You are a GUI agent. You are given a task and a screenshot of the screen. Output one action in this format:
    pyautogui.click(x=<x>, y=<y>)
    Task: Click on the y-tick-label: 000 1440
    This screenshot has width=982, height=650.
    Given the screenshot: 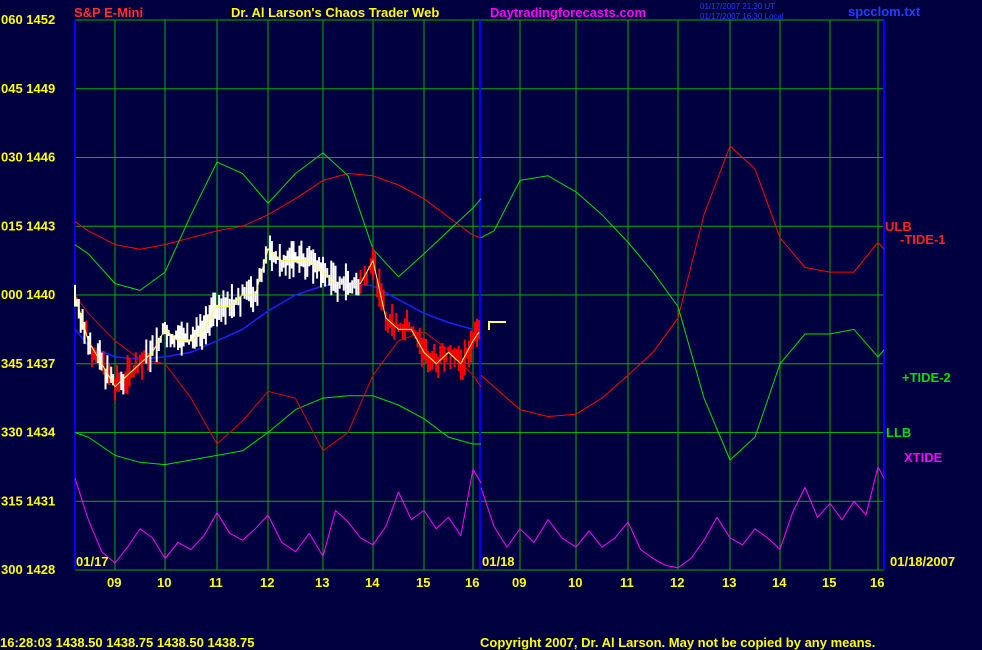 What is the action you would take?
    pyautogui.click(x=28, y=294)
    